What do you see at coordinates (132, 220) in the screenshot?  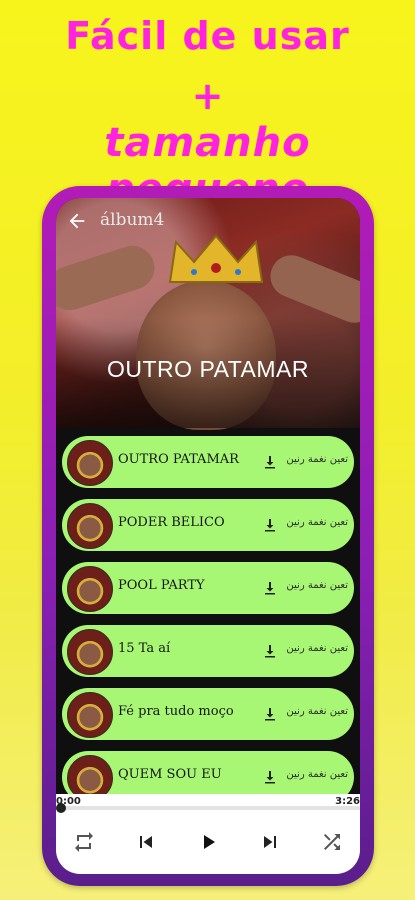 I see `album-name: álbum4` at bounding box center [132, 220].